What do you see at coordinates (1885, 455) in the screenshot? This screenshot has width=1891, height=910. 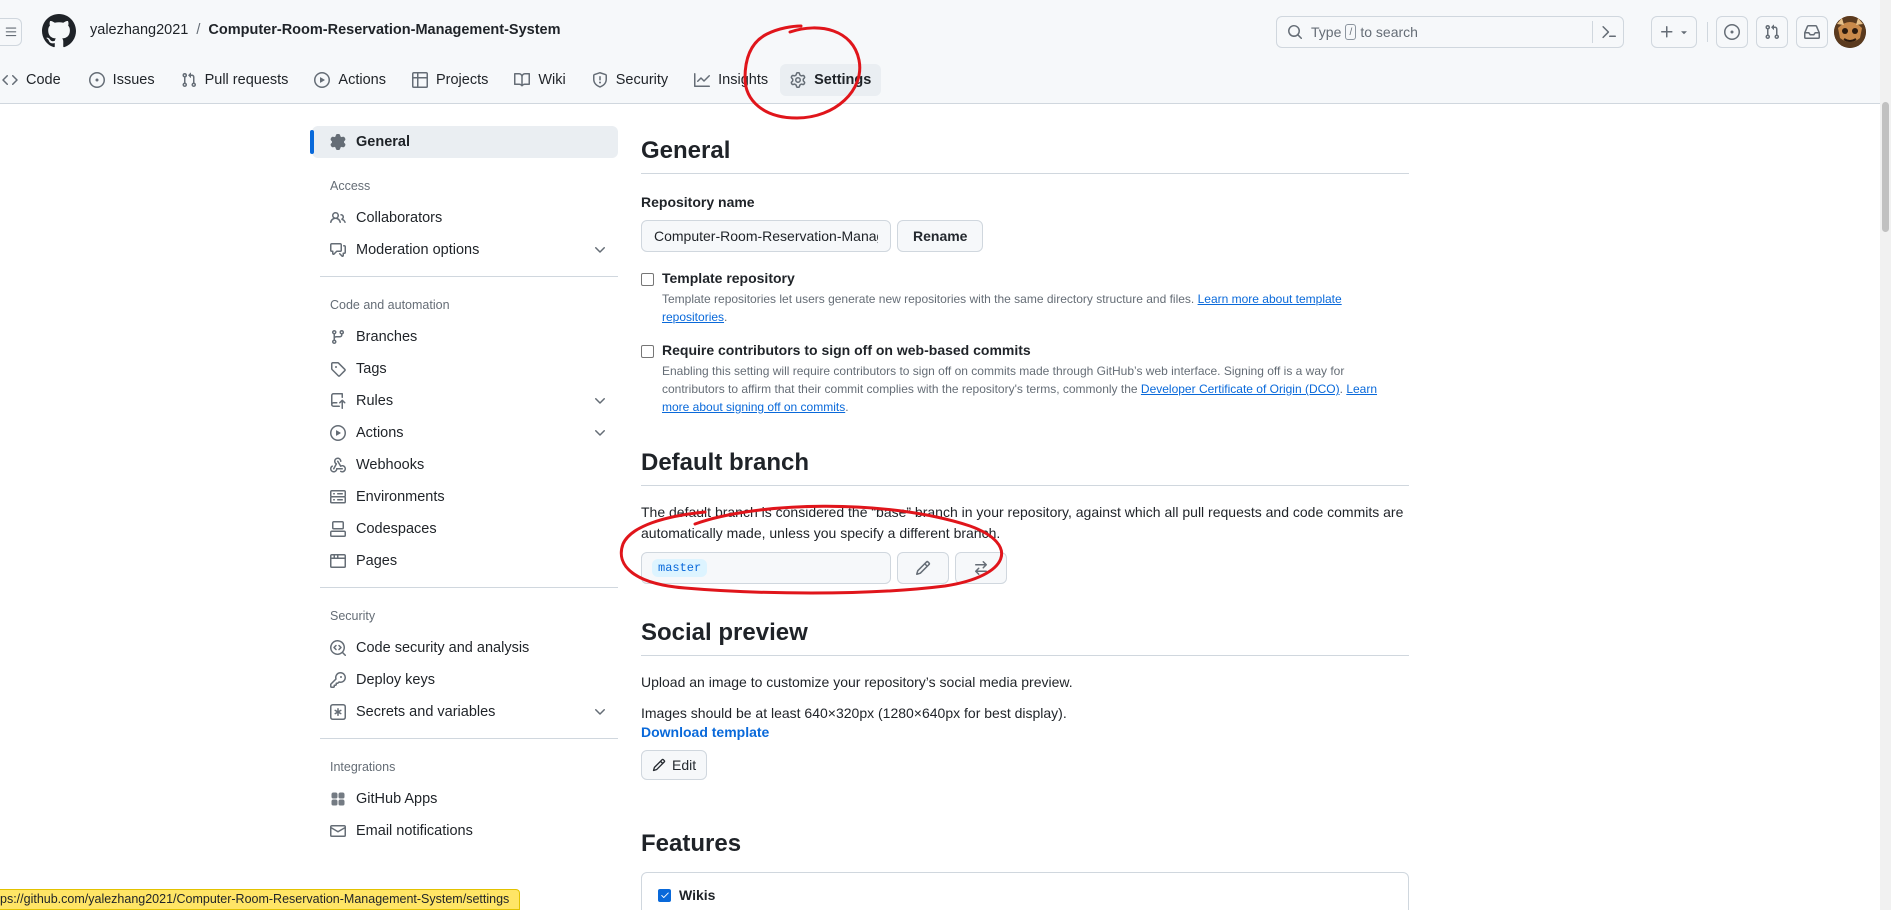 I see `page-scrollbar` at bounding box center [1885, 455].